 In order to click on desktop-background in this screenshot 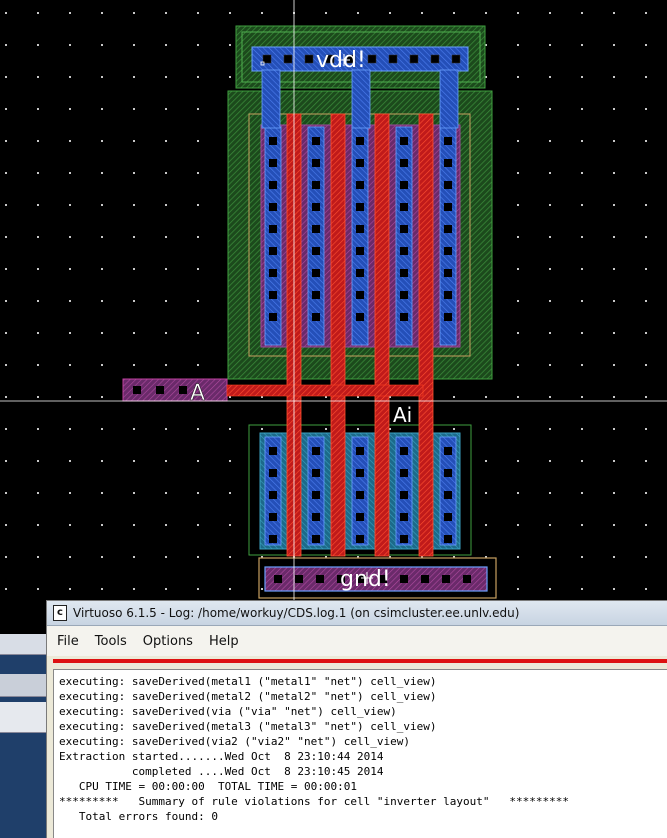, I will do `click(23, 736)`.